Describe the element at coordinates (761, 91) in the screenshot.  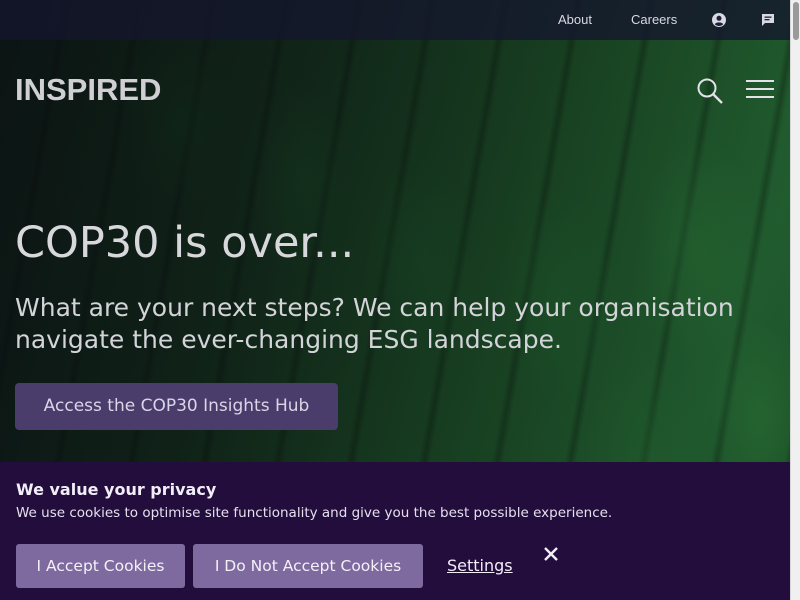
I see `hamburger-menu-icon` at that location.